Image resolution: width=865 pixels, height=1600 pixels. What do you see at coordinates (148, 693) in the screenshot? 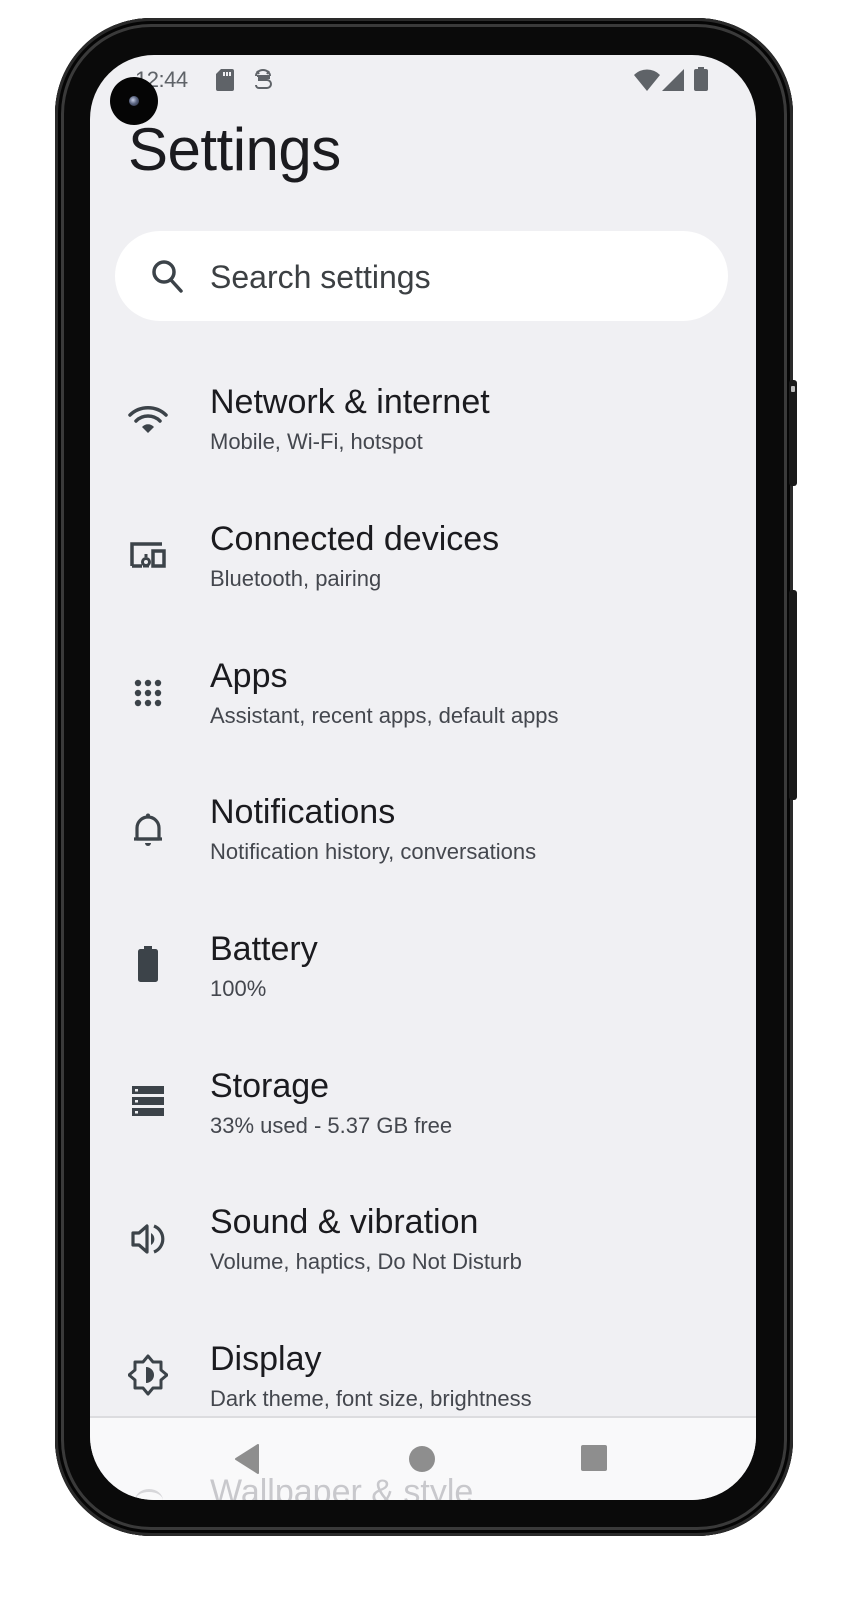
I see `apps-grid-icon` at bounding box center [148, 693].